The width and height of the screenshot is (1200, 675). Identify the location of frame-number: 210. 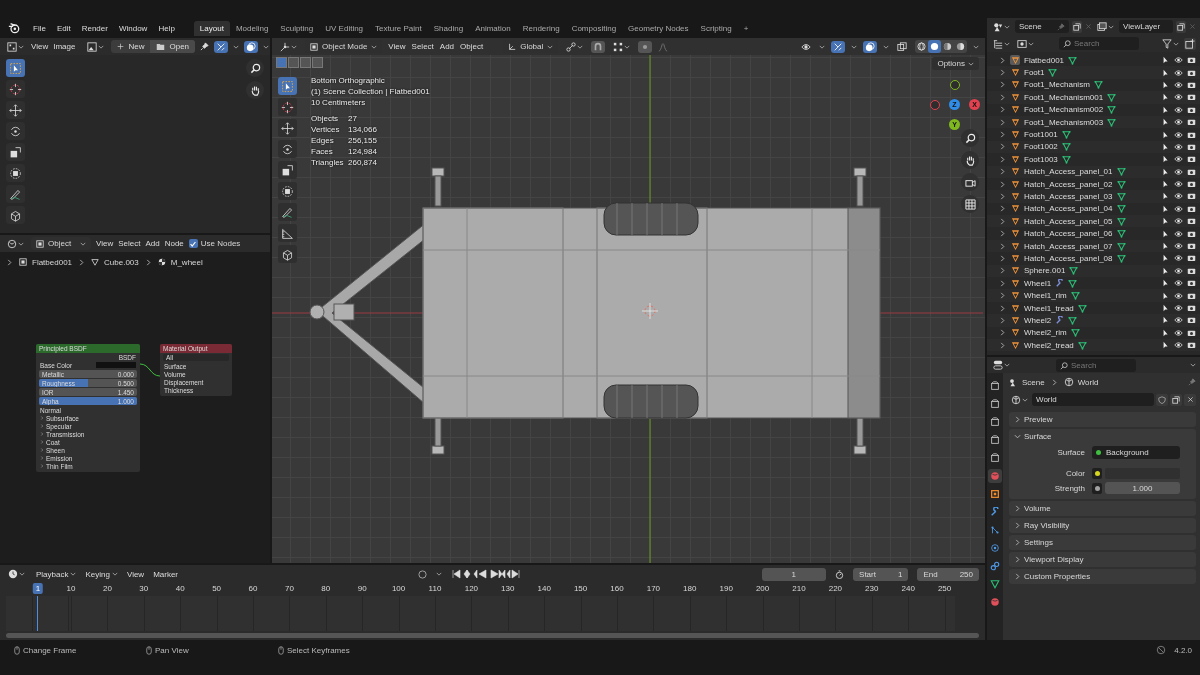
(799, 588).